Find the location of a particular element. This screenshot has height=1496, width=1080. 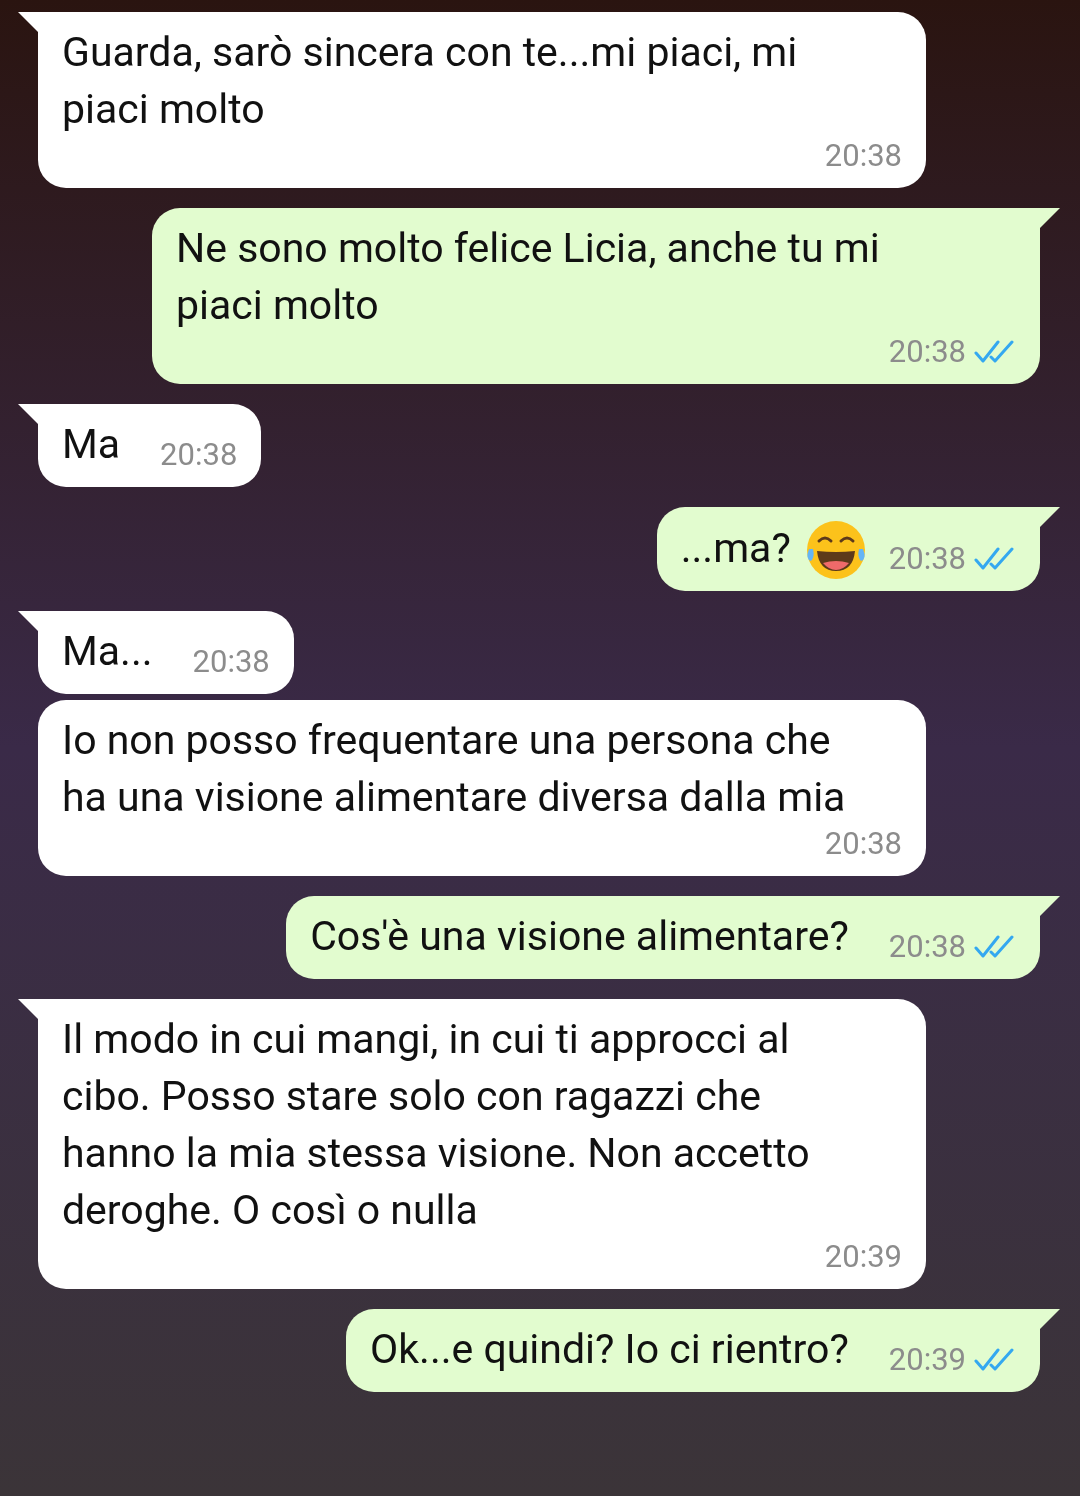

message-text: Ok...e quindi? Io ci rientro? is located at coordinates (609, 1349).